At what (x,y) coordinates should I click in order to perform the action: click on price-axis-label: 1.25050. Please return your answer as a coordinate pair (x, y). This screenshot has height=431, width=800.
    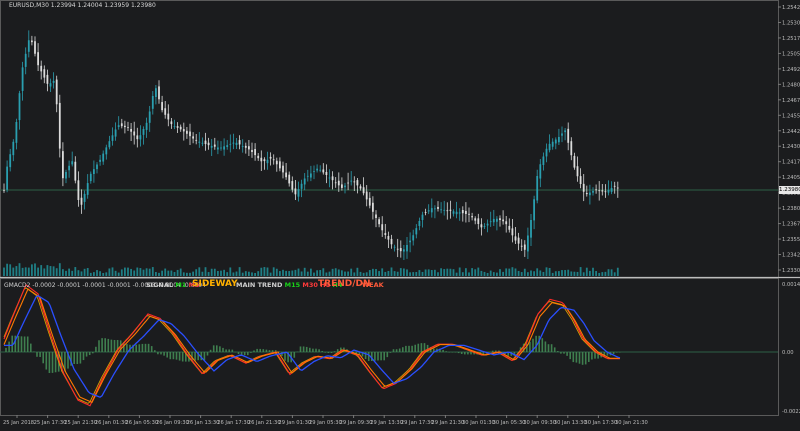
    Looking at the image, I should click on (791, 54).